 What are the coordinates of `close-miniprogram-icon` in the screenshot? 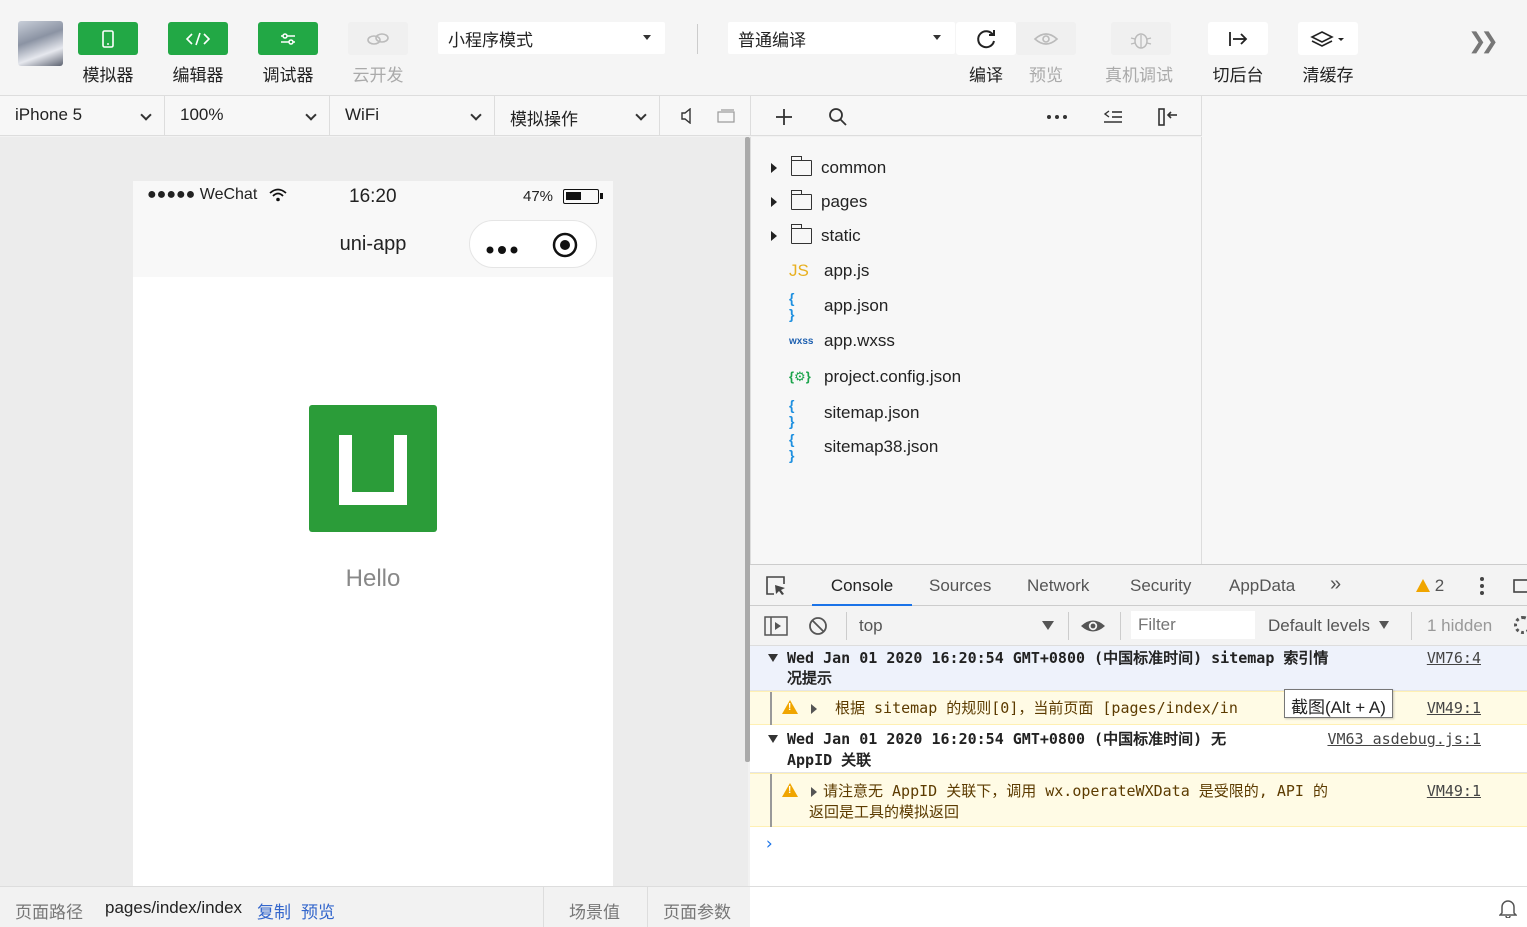 It's located at (565, 247).